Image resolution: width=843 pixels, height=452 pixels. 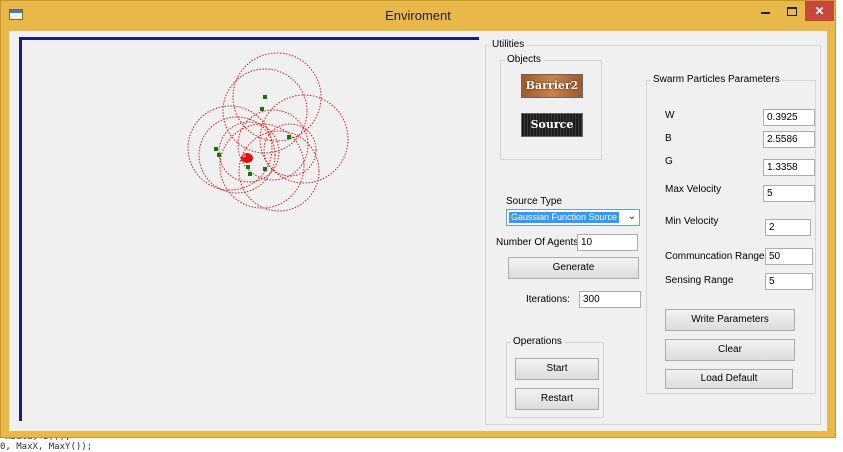 What do you see at coordinates (789, 167) in the screenshot?
I see `g-input: 1.3358` at bounding box center [789, 167].